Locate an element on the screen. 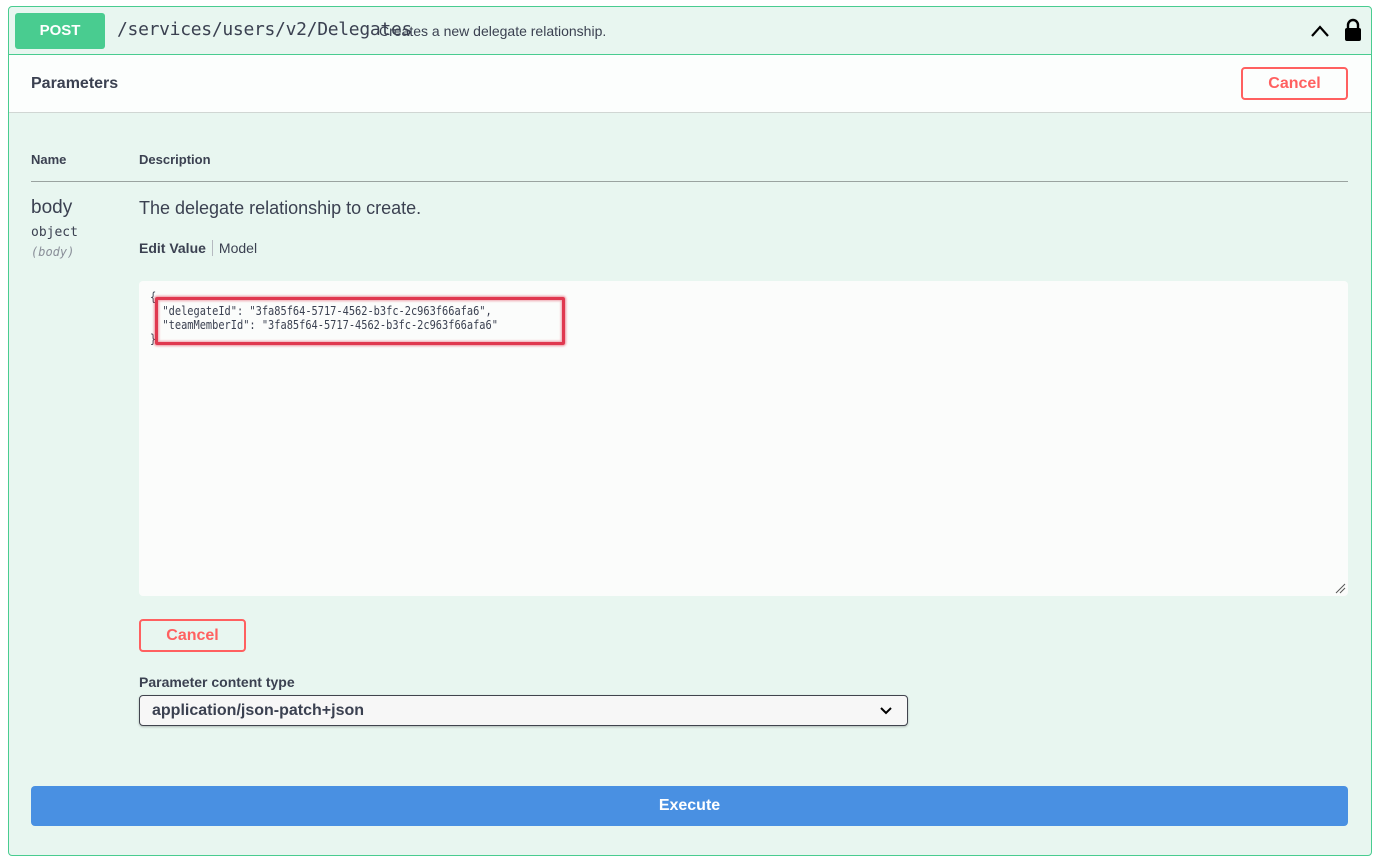 This screenshot has height=856, width=1380. param-location: (body) is located at coordinates (53, 252).